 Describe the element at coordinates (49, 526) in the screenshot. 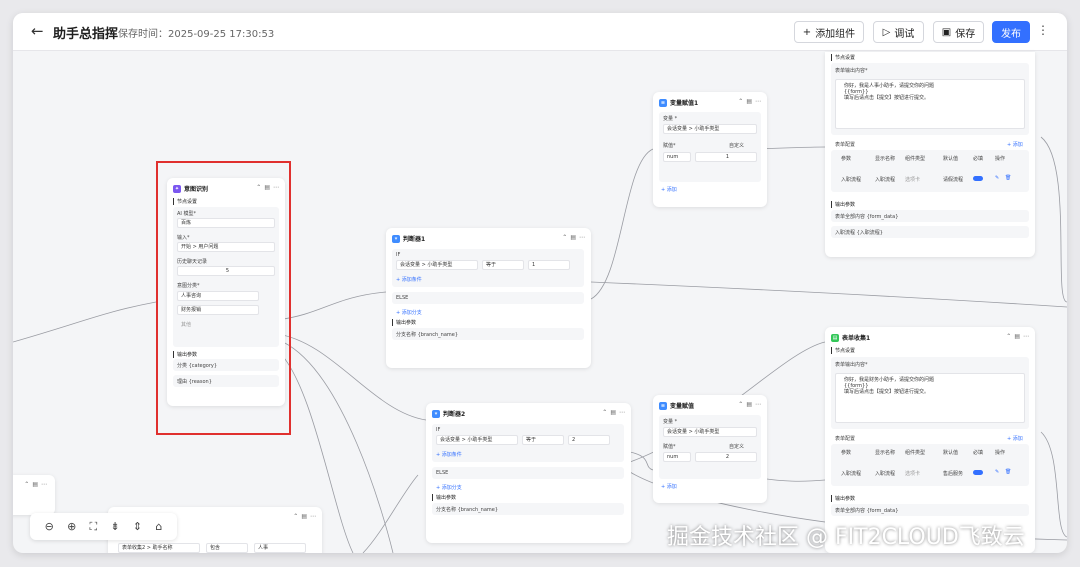

I see `zoom-out-icon: ⊖` at that location.